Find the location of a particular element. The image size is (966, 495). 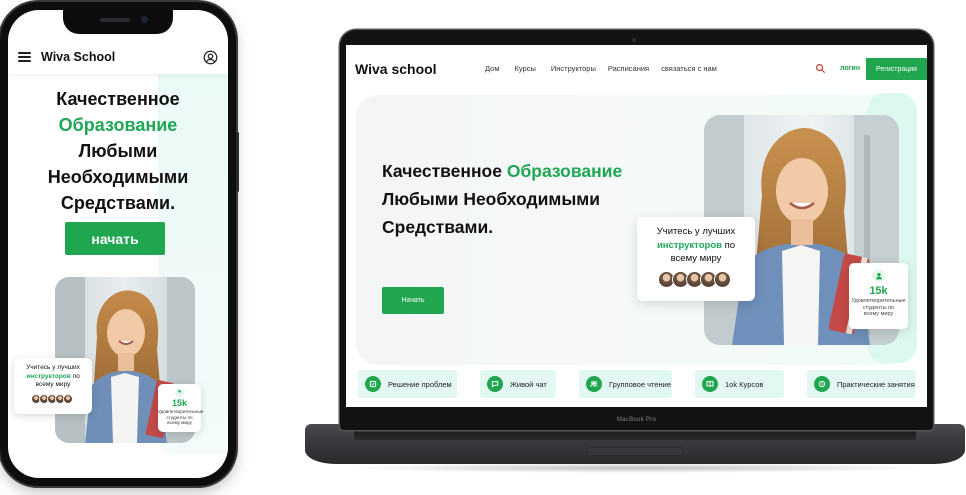

laptop-shadow is located at coordinates (635, 468).